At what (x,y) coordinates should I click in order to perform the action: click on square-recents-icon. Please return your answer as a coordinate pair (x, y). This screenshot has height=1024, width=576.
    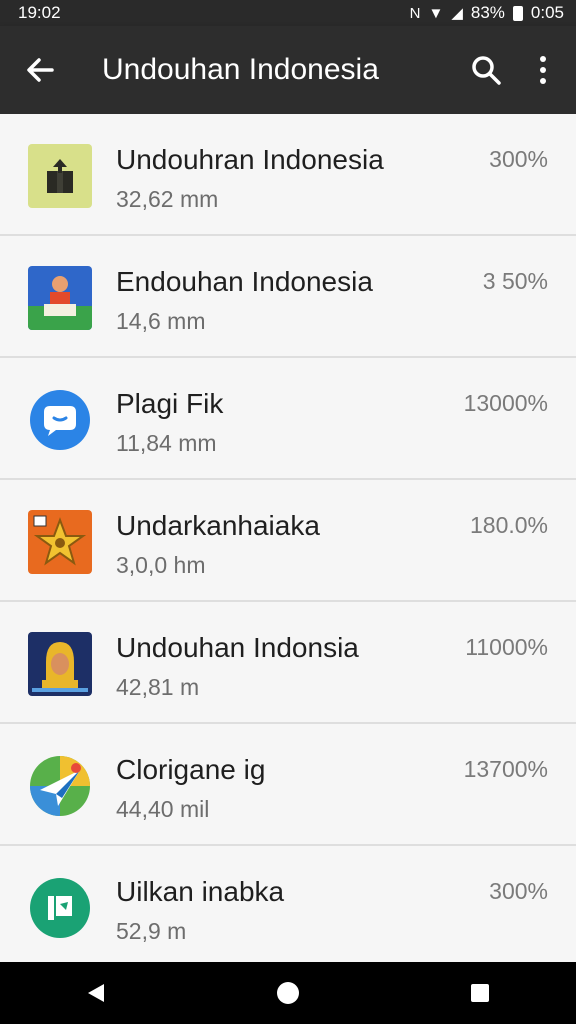
    Looking at the image, I should click on (480, 993).